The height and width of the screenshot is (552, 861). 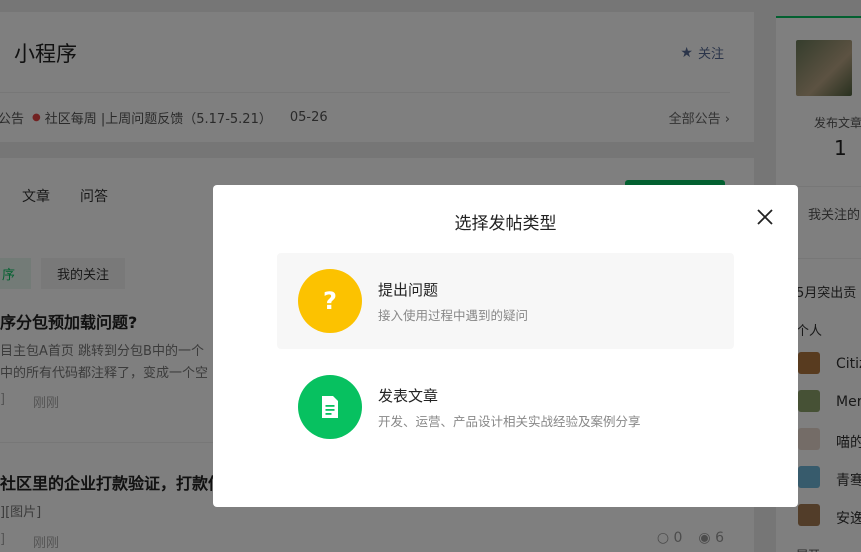 I want to click on close-button, so click(x=765, y=217).